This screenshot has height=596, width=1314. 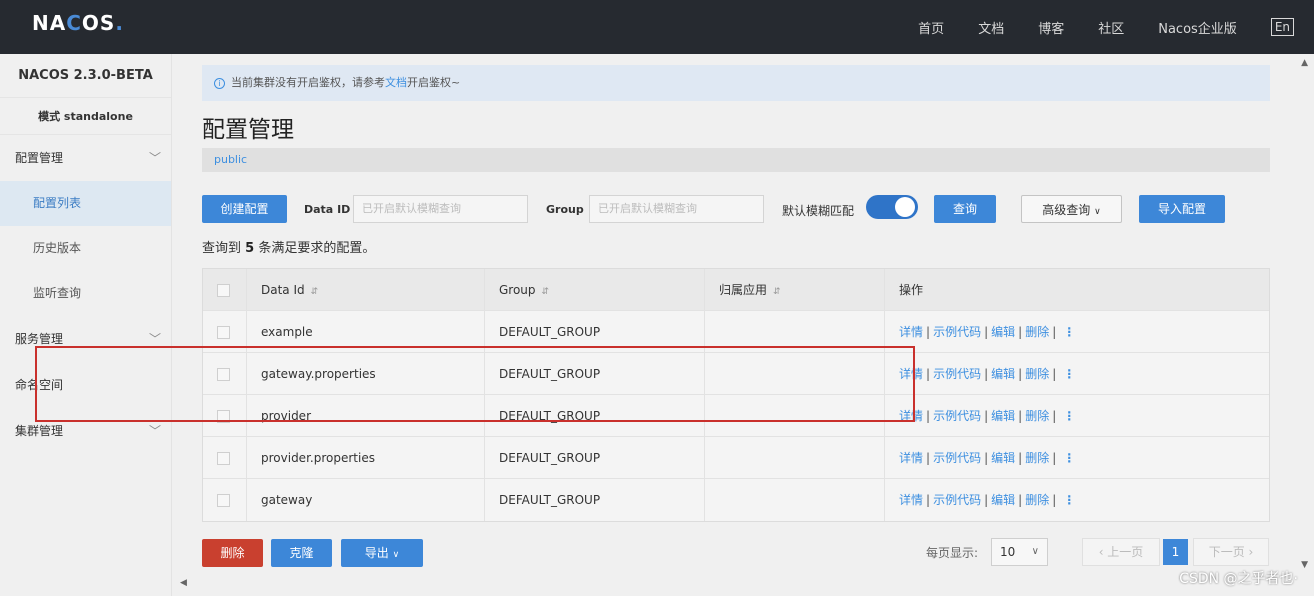 What do you see at coordinates (905, 207) in the screenshot?
I see `toggle-knob` at bounding box center [905, 207].